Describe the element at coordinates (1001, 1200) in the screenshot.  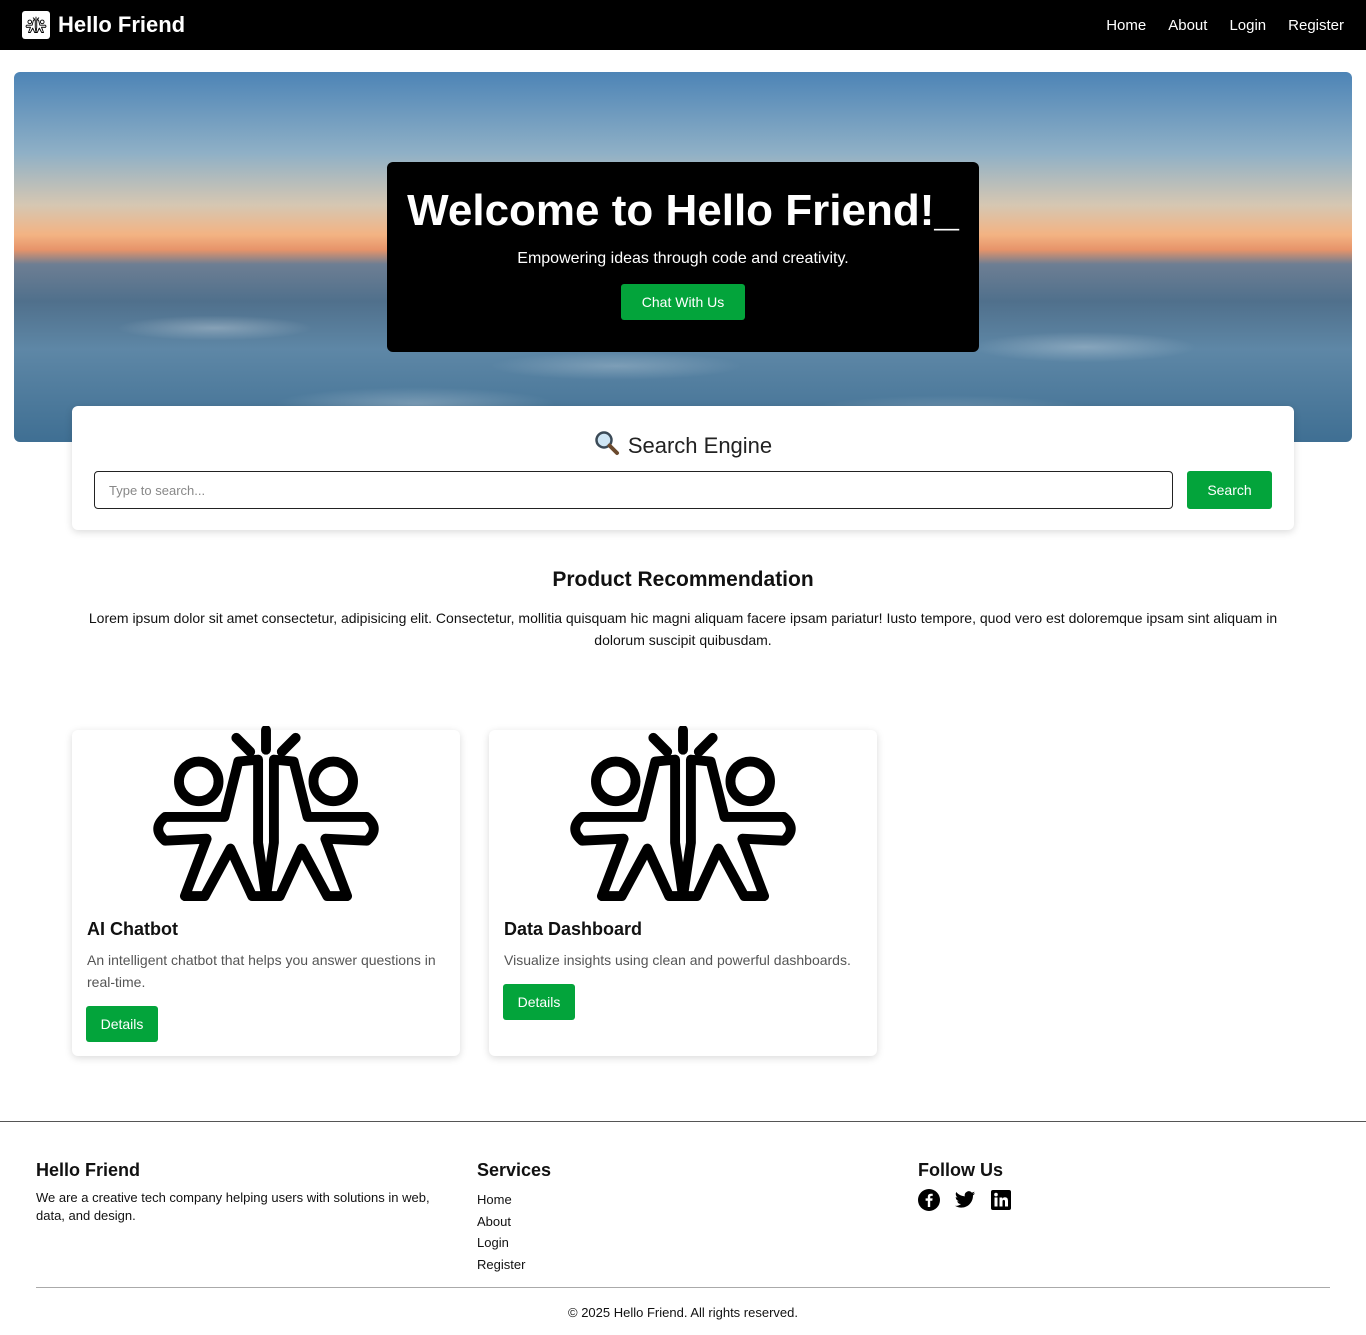
I see `linkedin-icon` at that location.